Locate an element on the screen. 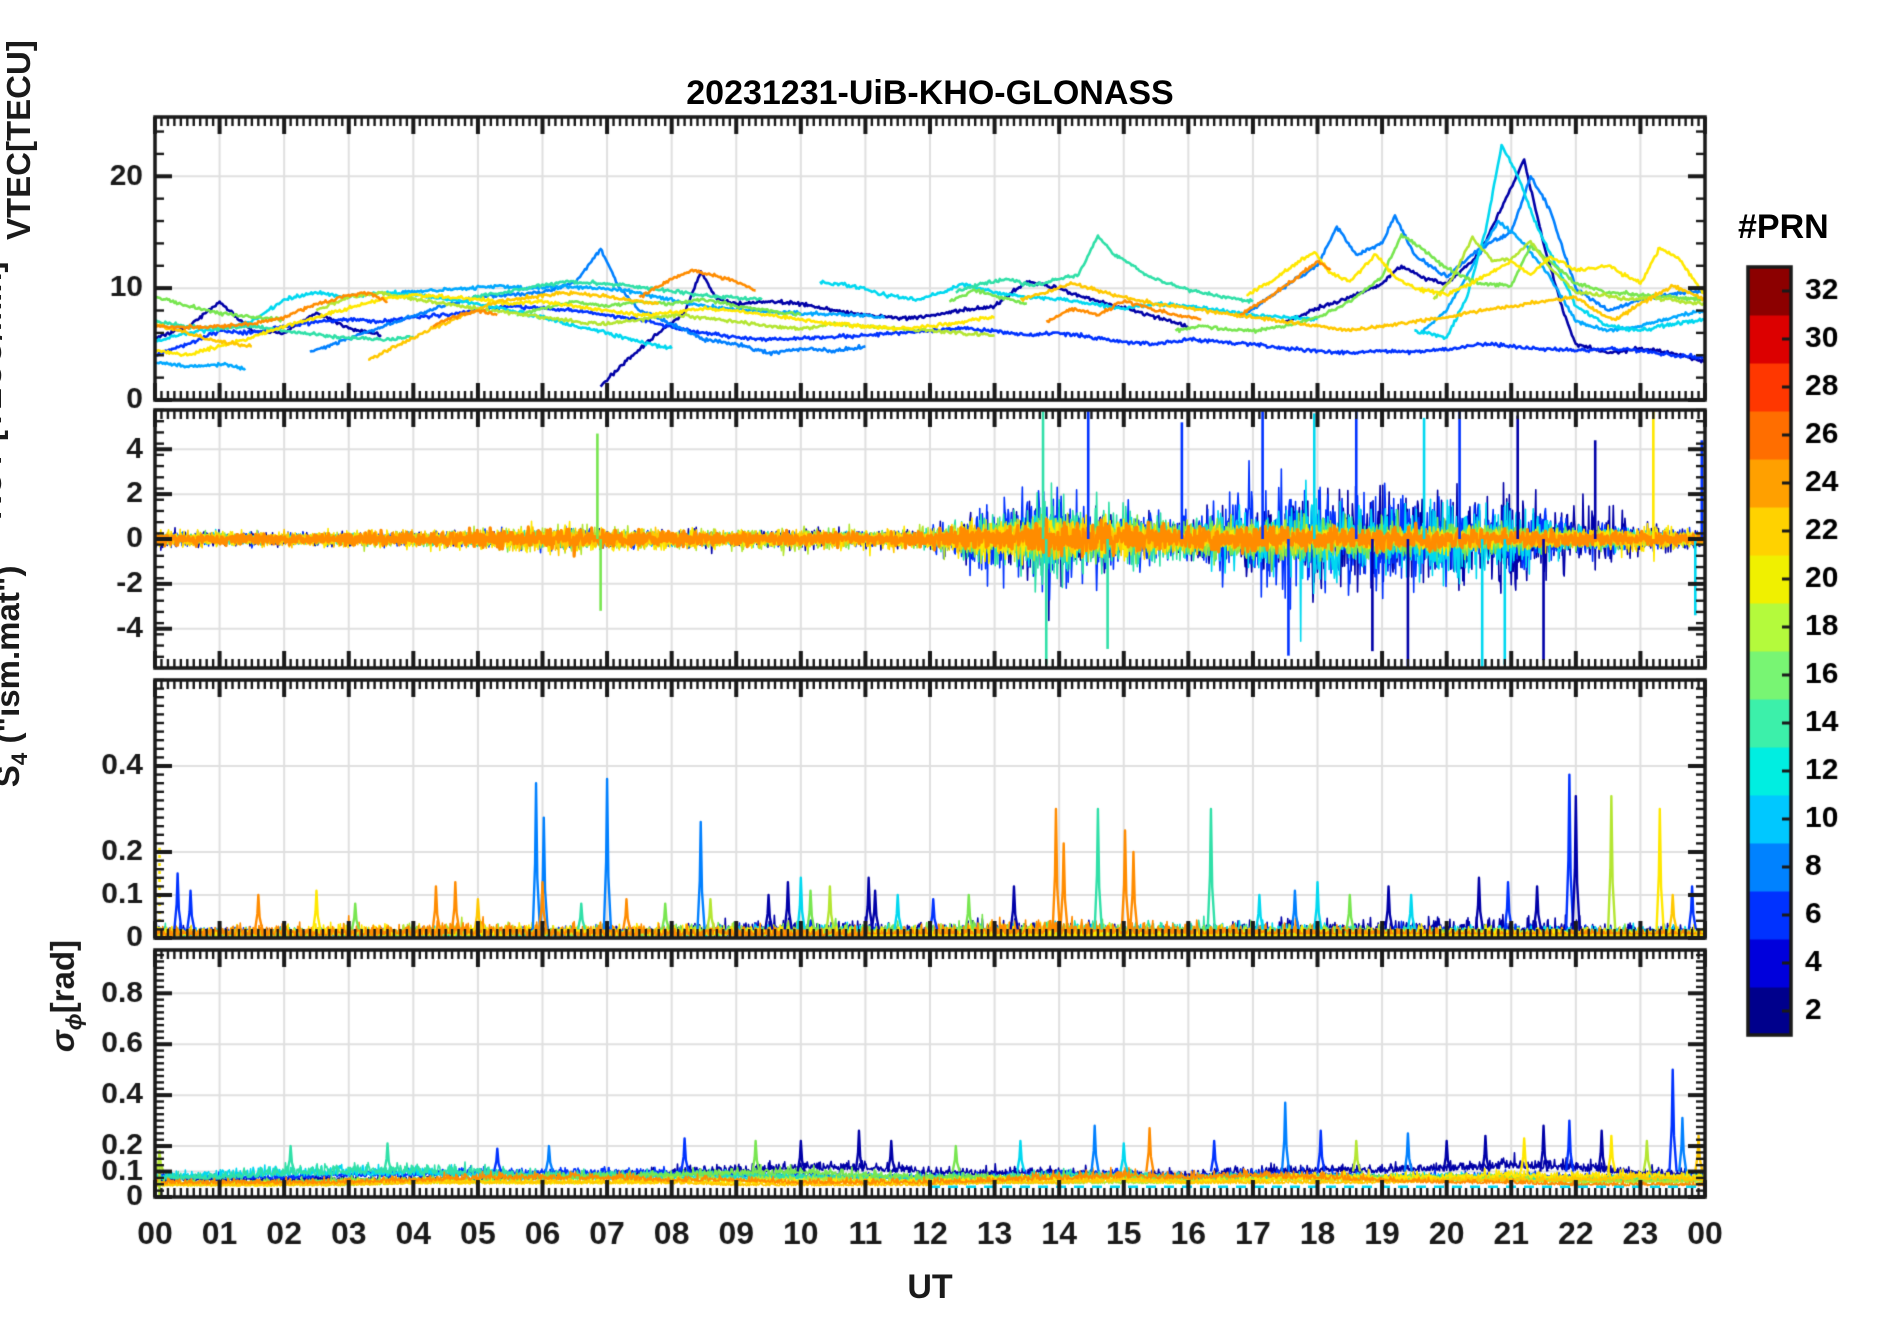 The width and height of the screenshot is (1902, 1330). y-axis-label-rot: ROT [TECU/min] is located at coordinates (4, 390).